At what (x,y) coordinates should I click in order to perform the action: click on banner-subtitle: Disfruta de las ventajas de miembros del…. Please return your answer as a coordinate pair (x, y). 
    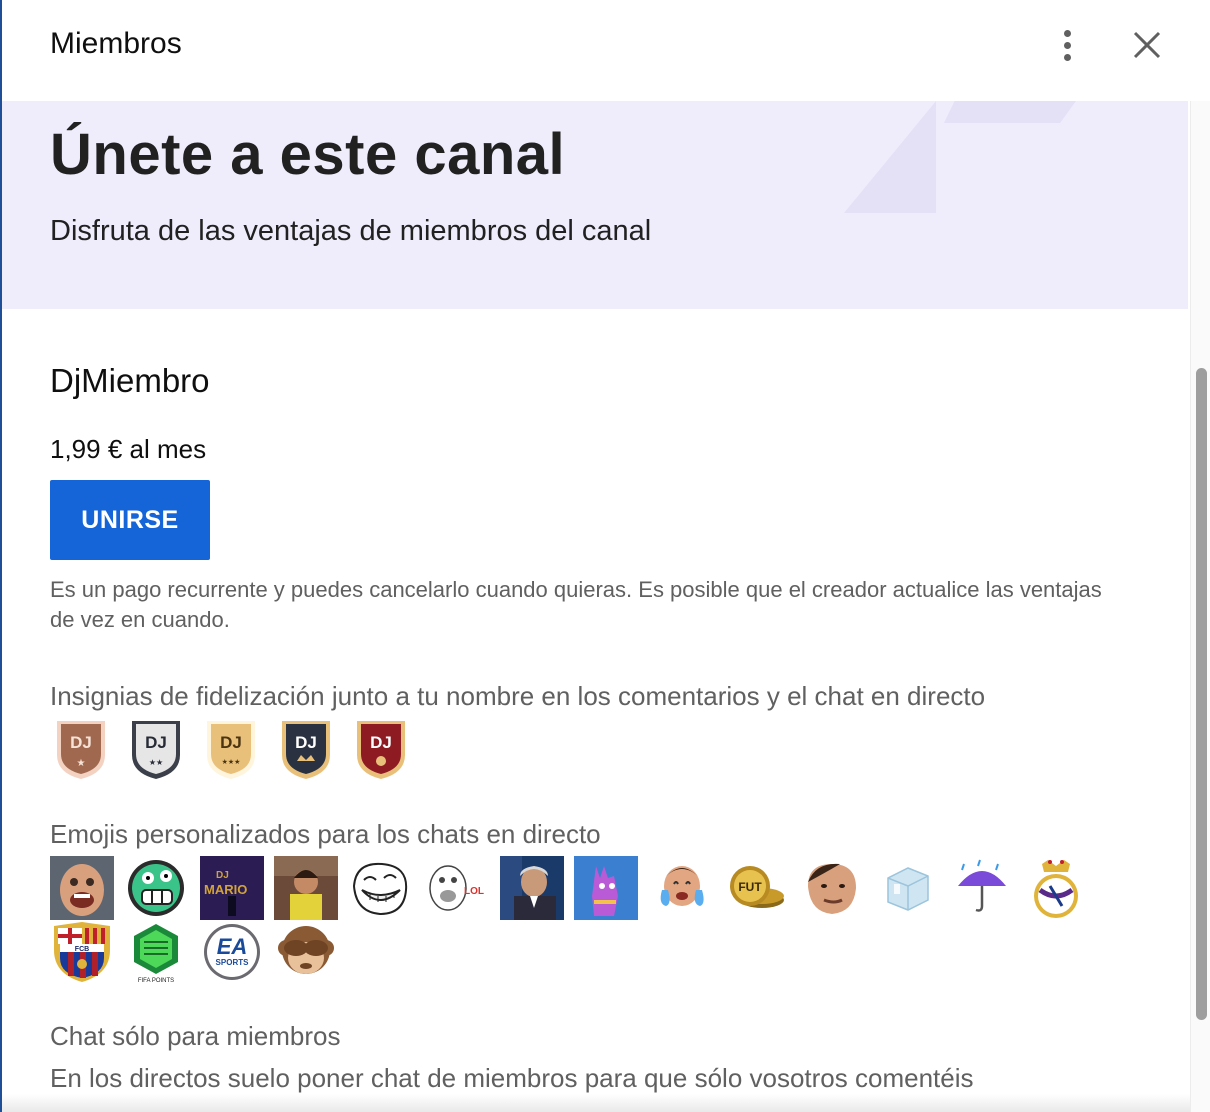
    Looking at the image, I should click on (351, 231).